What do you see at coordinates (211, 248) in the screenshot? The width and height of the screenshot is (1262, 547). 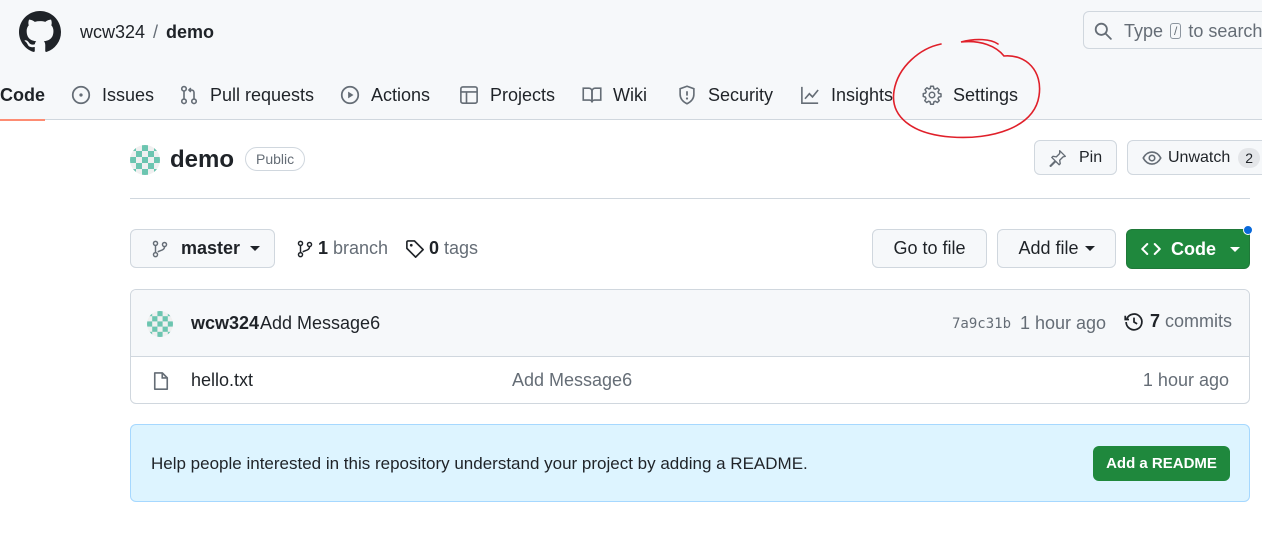 I see `current-branch-label: master` at bounding box center [211, 248].